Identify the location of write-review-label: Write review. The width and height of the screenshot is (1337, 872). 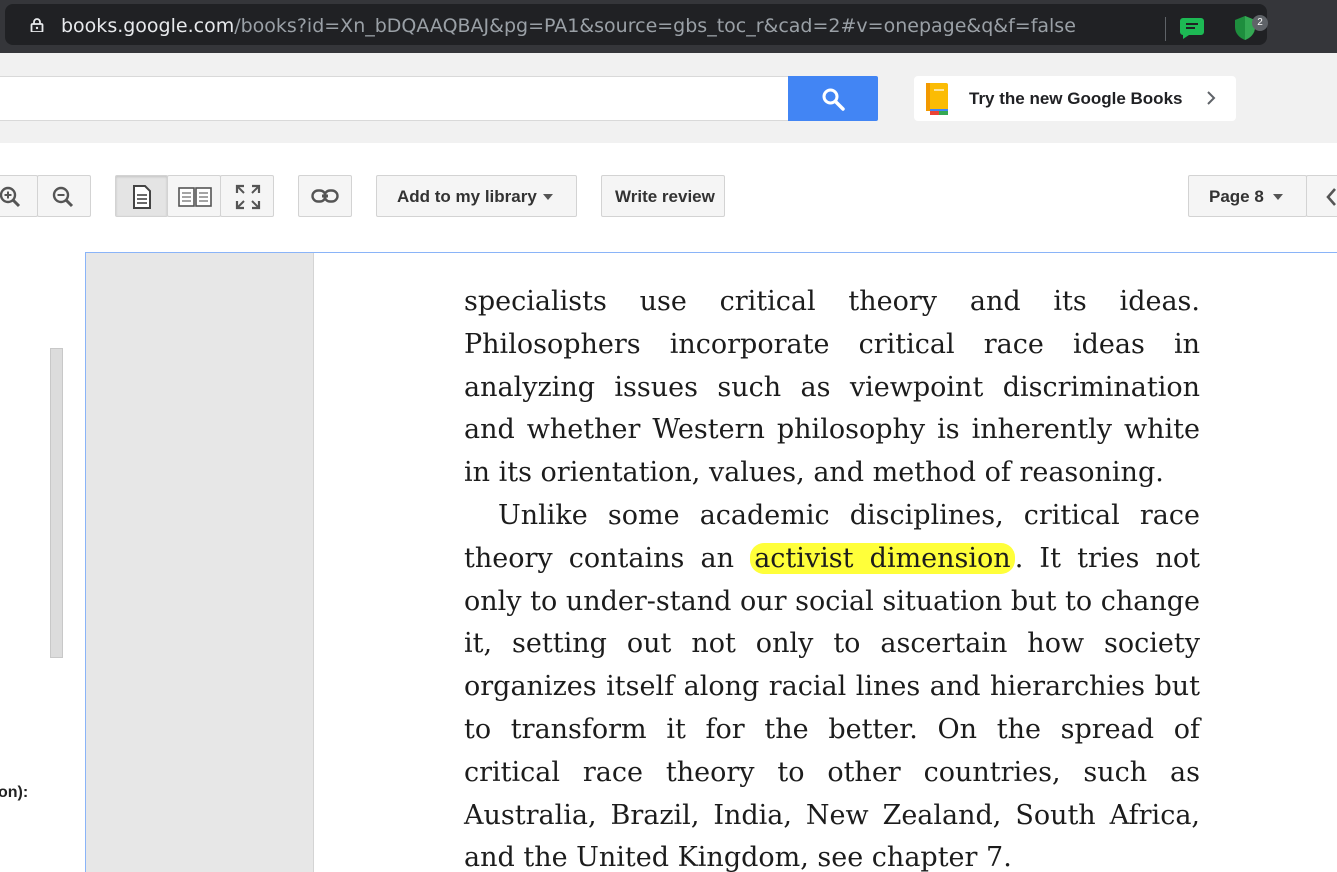
(665, 196).